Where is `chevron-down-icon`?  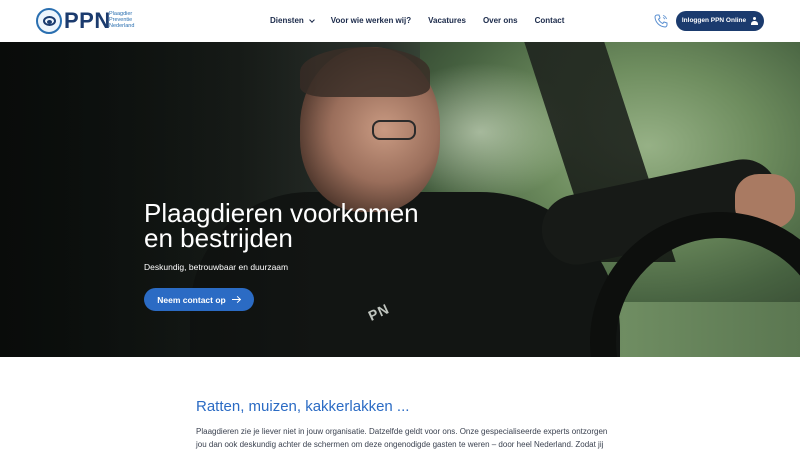 chevron-down-icon is located at coordinates (311, 19).